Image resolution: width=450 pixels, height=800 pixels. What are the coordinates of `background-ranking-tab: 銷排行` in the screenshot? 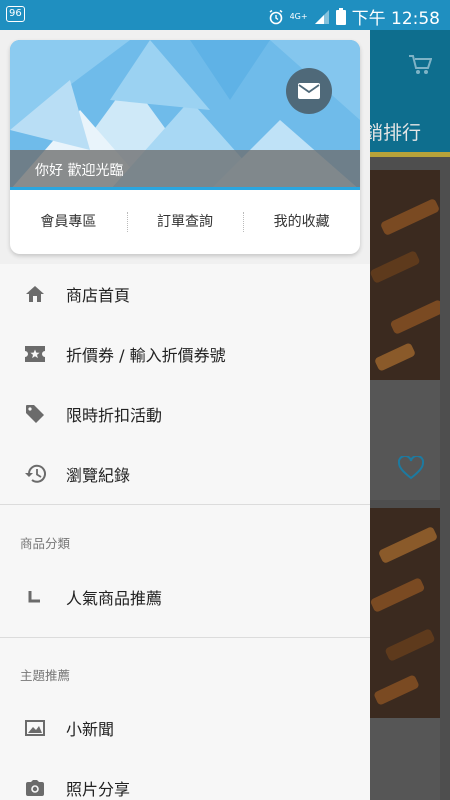 It's located at (396, 133).